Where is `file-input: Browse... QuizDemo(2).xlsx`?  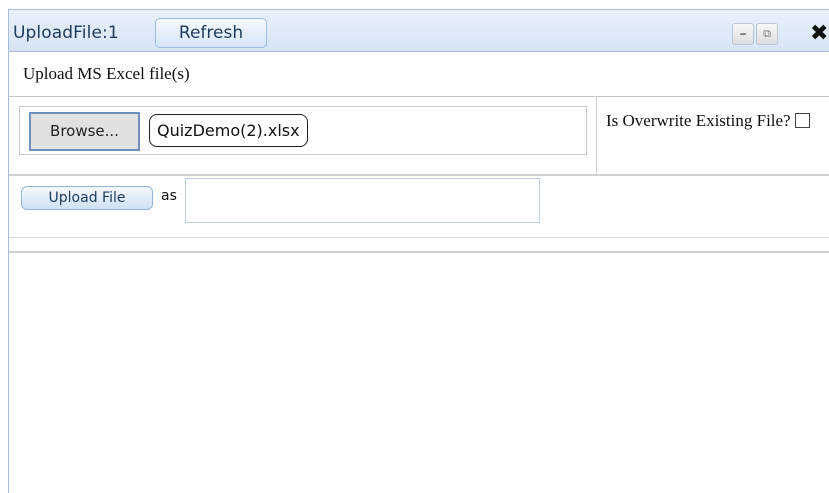
file-input: Browse... QuizDemo(2).xlsx is located at coordinates (303, 130).